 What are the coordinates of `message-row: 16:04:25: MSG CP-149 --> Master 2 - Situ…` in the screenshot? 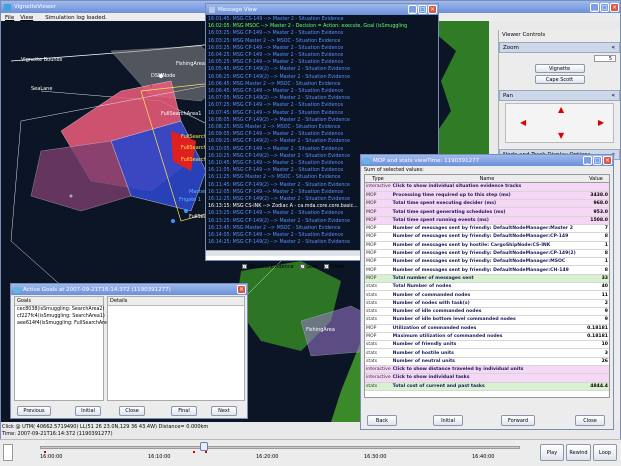 It's located at (322, 55).